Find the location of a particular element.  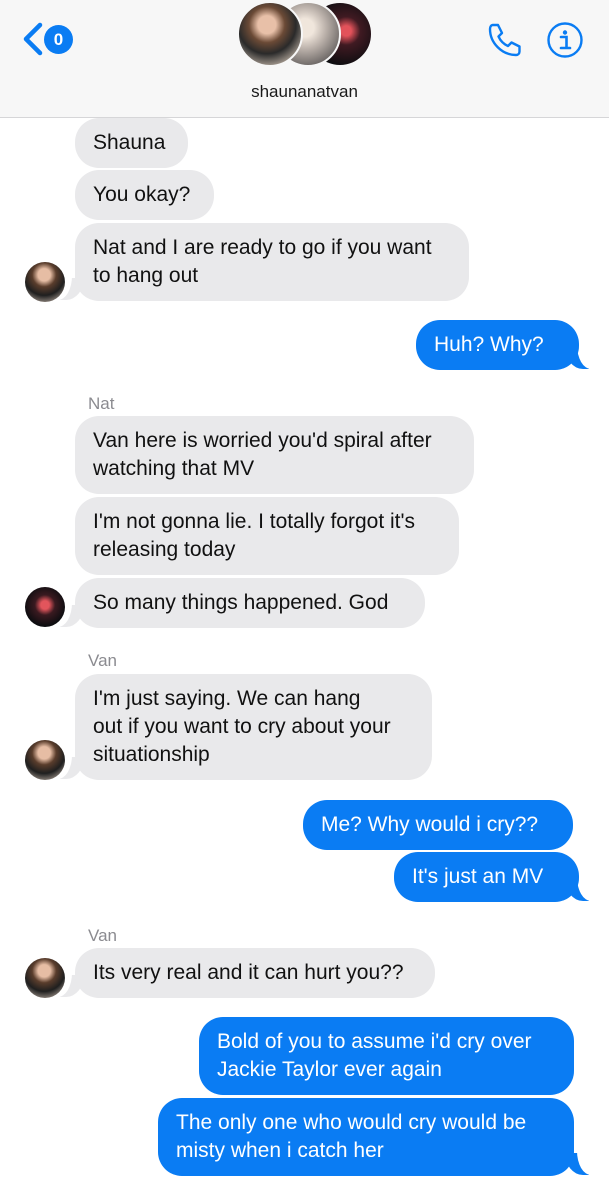

message-text-line: I'm not gonna lie. I totally forgot it's is located at coordinates (254, 521).